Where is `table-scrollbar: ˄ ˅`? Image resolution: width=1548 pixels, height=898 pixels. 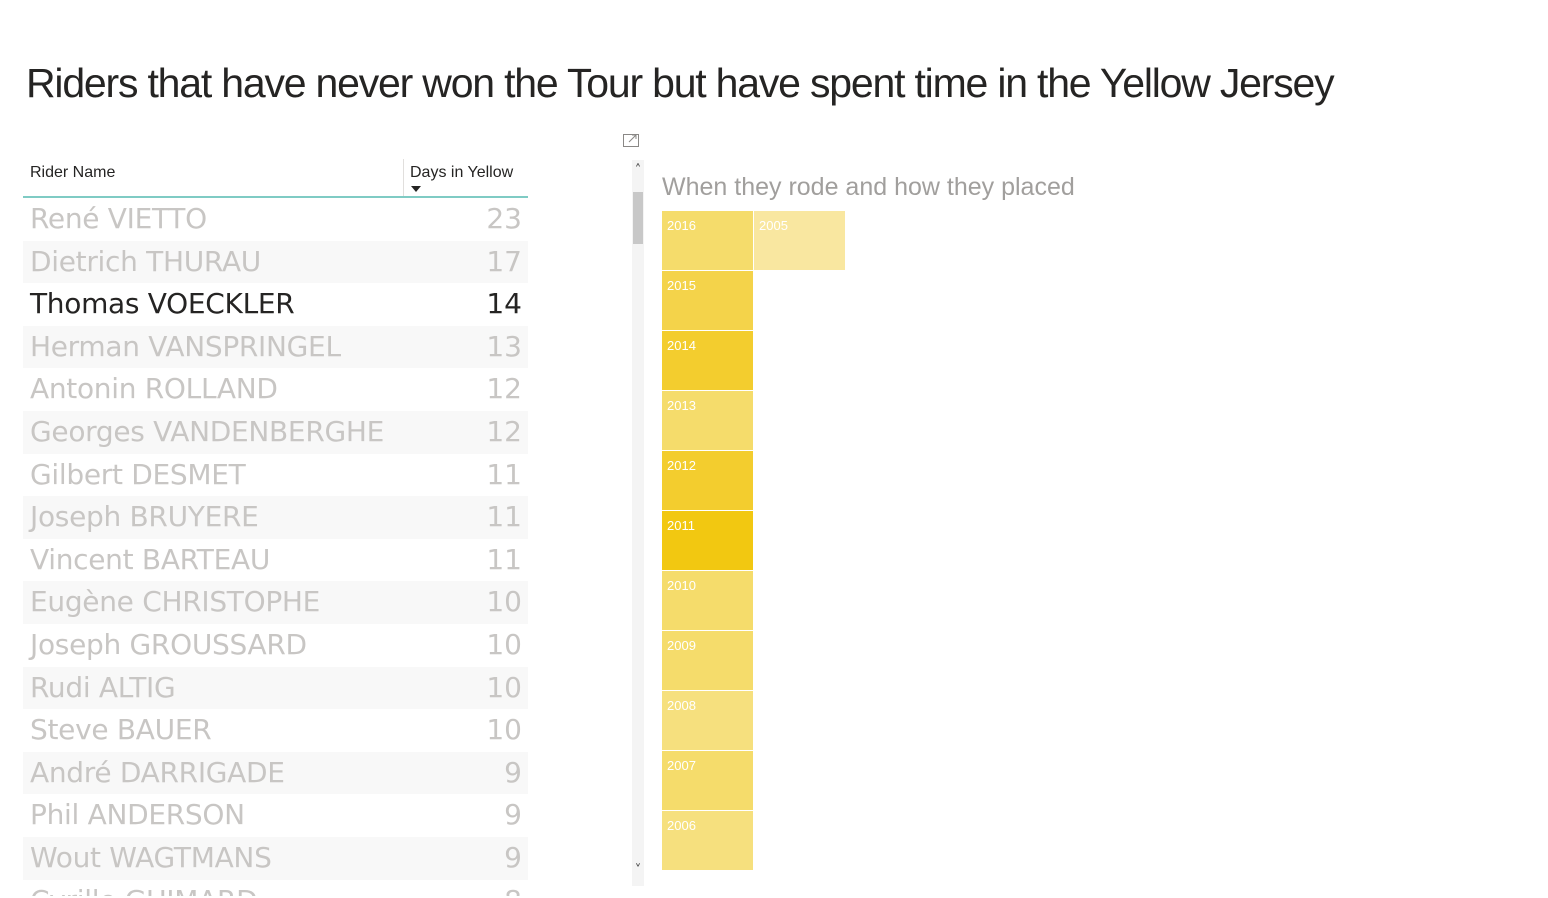
table-scrollbar: ˄ ˅ is located at coordinates (638, 523).